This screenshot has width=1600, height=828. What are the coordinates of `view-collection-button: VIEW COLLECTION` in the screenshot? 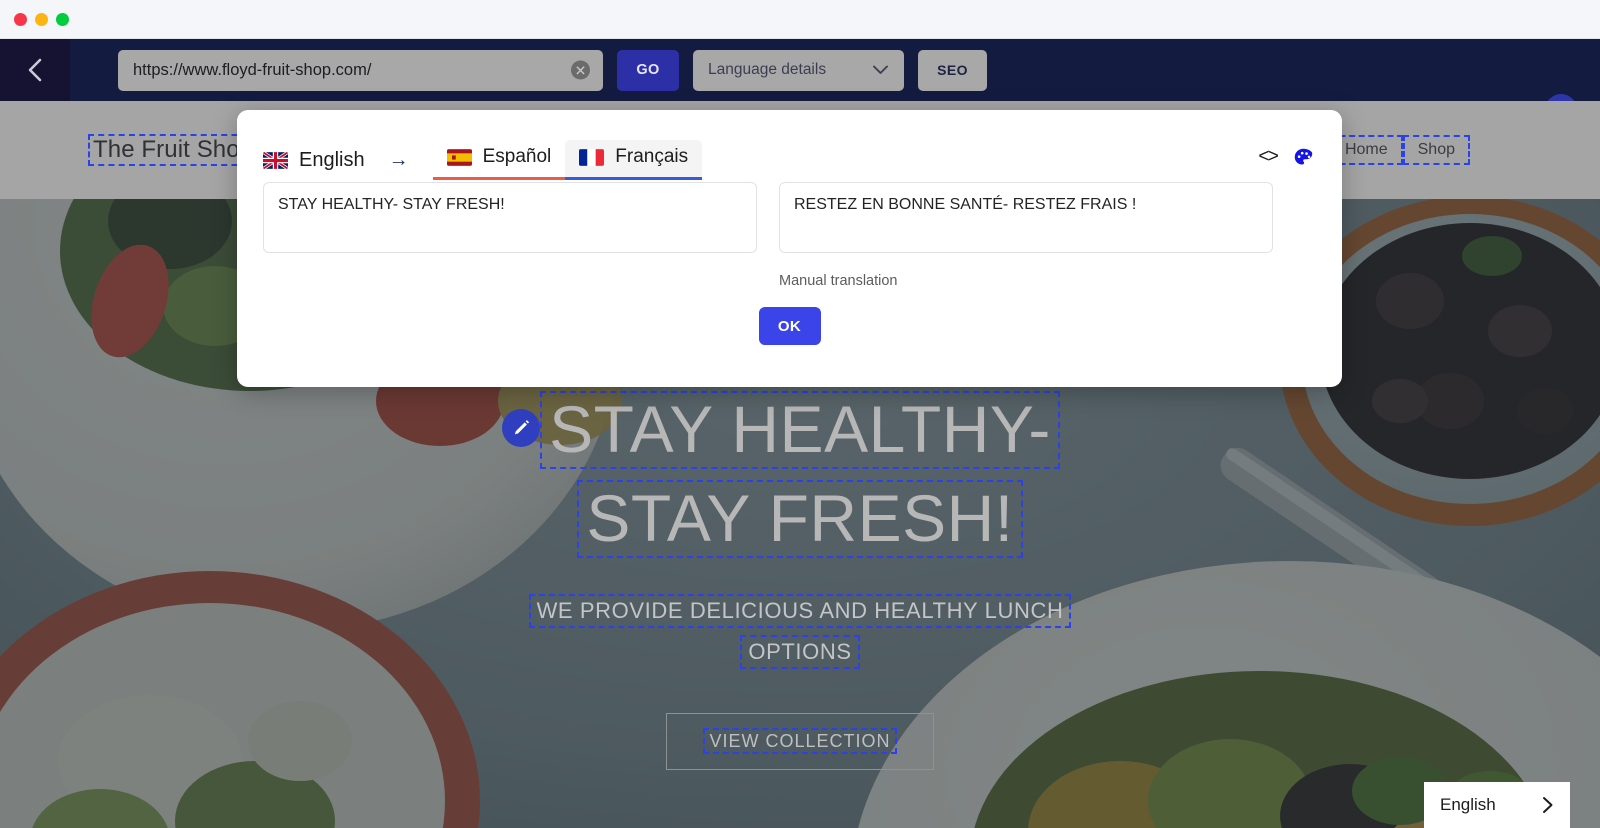 It's located at (800, 741).